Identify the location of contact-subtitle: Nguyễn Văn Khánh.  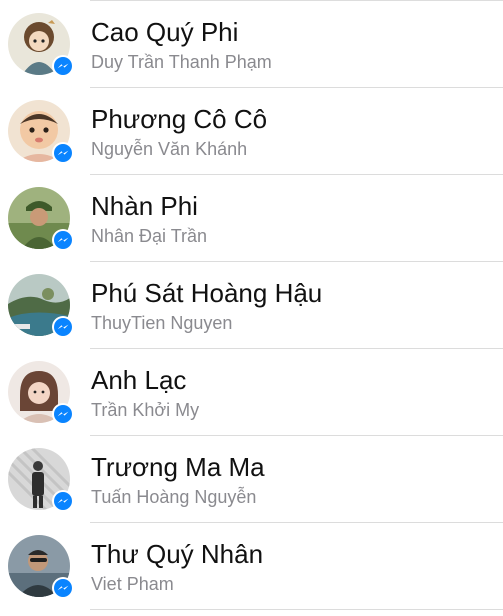
(169, 149).